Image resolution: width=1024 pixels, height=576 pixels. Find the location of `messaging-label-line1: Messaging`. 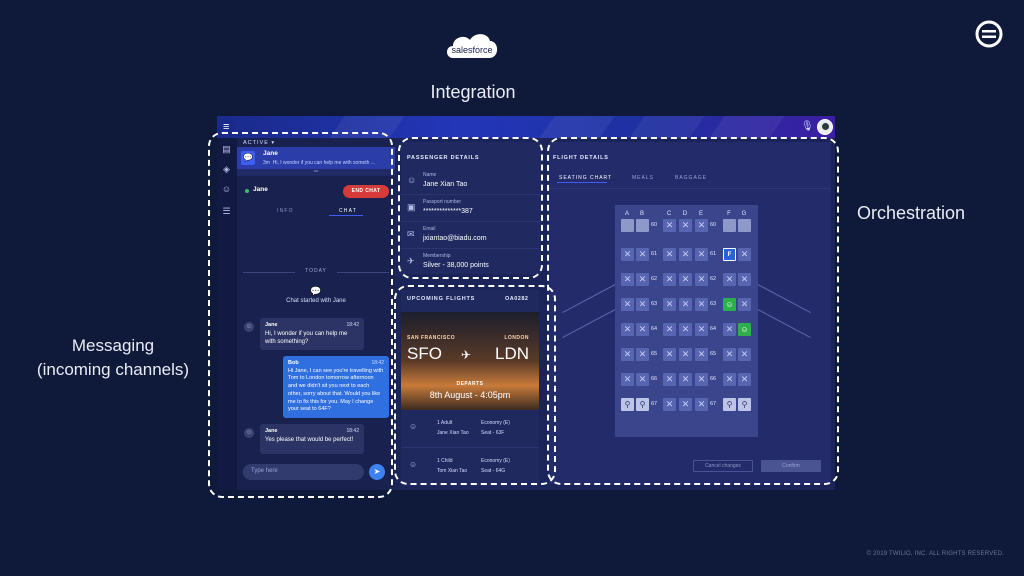

messaging-label-line1: Messaging is located at coordinates (113, 345).